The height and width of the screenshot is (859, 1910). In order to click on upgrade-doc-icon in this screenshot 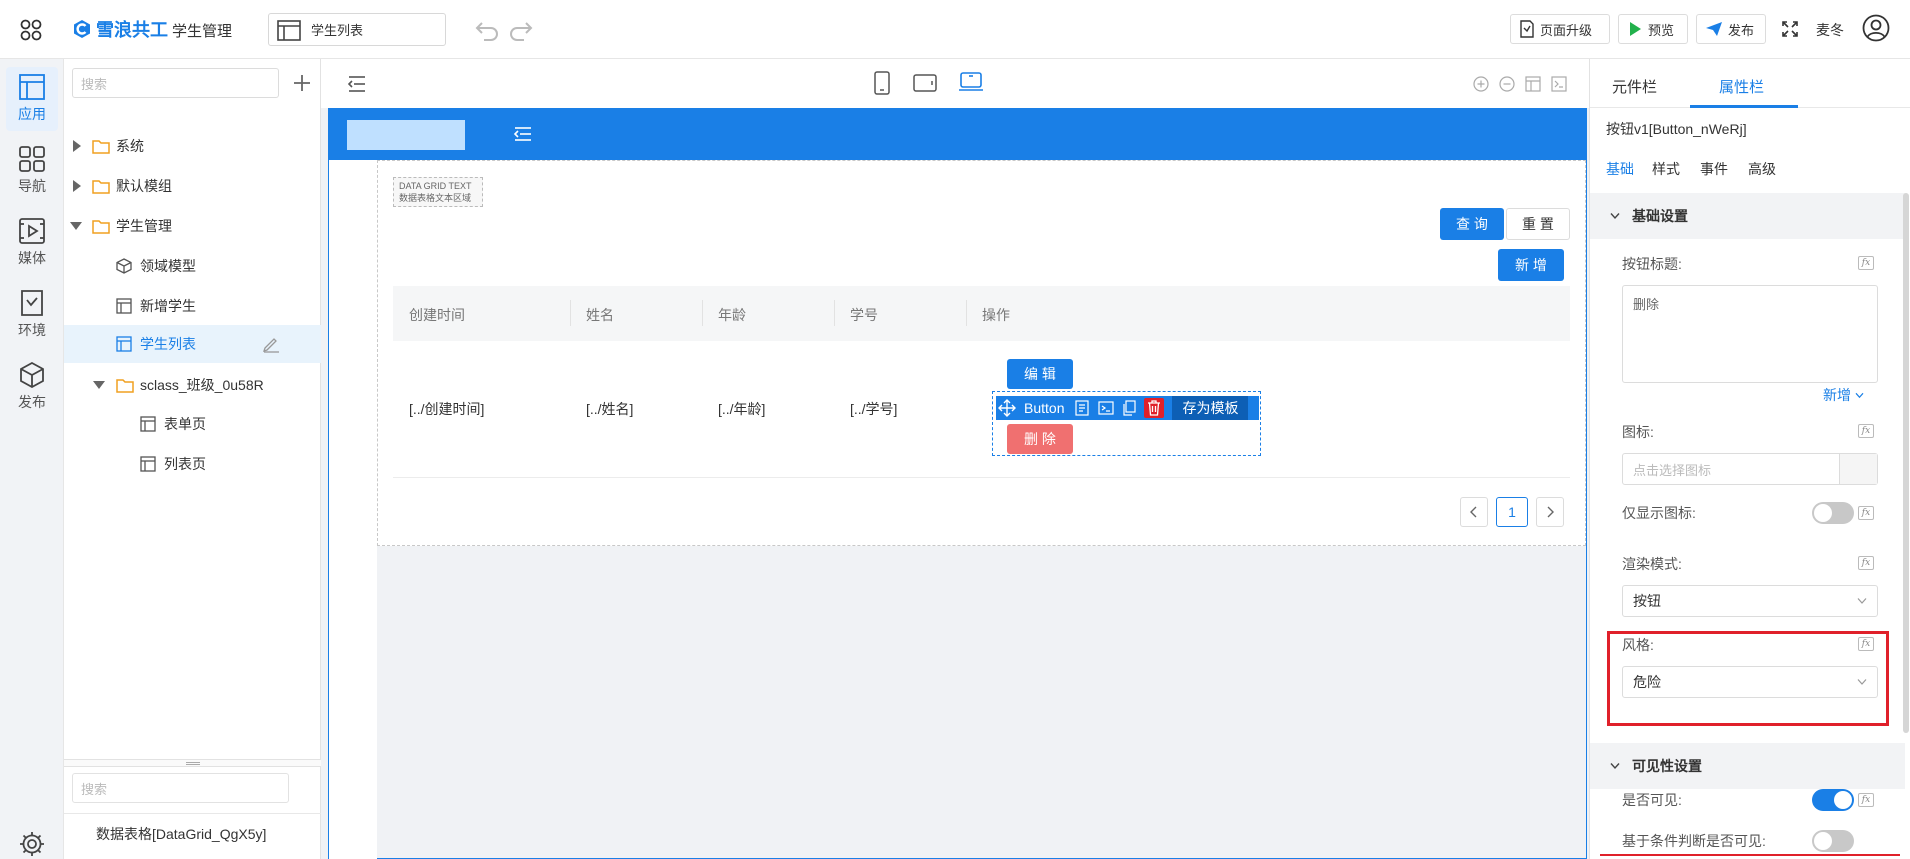, I will do `click(1527, 29)`.